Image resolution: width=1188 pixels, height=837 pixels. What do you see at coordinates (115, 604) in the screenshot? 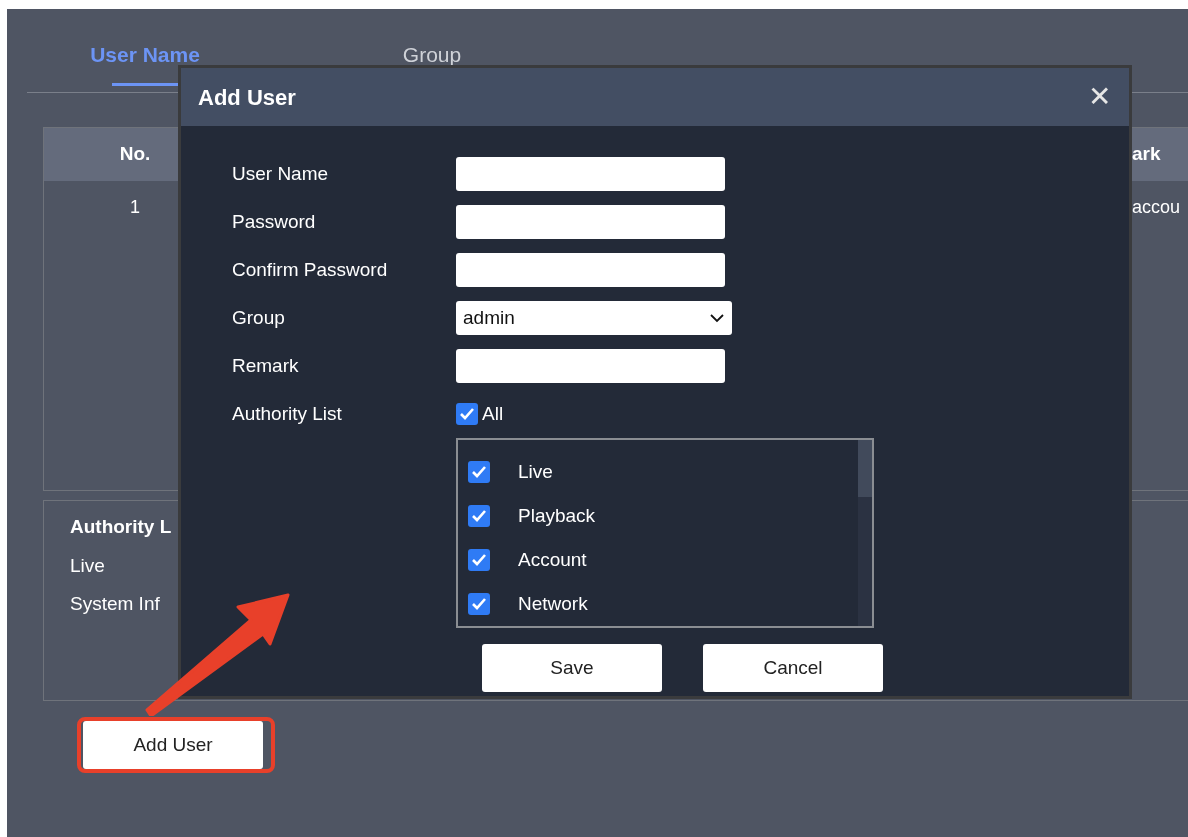
I see `authority-item: System Inf` at bounding box center [115, 604].